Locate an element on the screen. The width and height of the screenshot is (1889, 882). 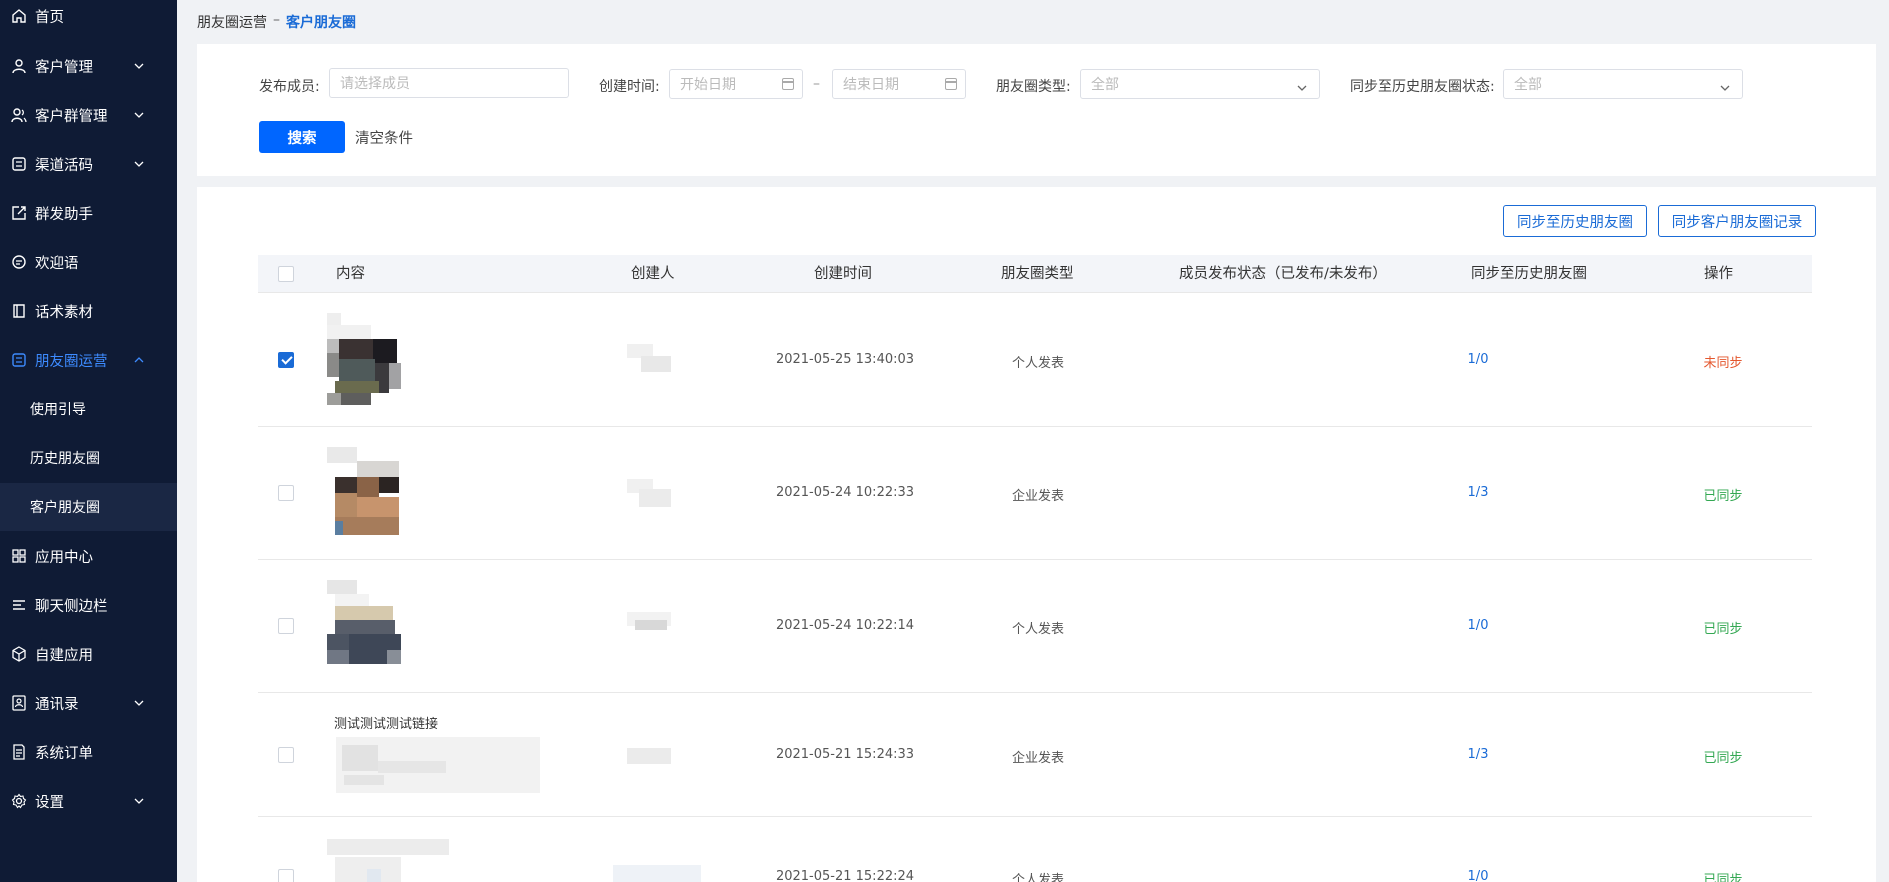
sidebar-item-label: 自建应用 is located at coordinates (64, 655).